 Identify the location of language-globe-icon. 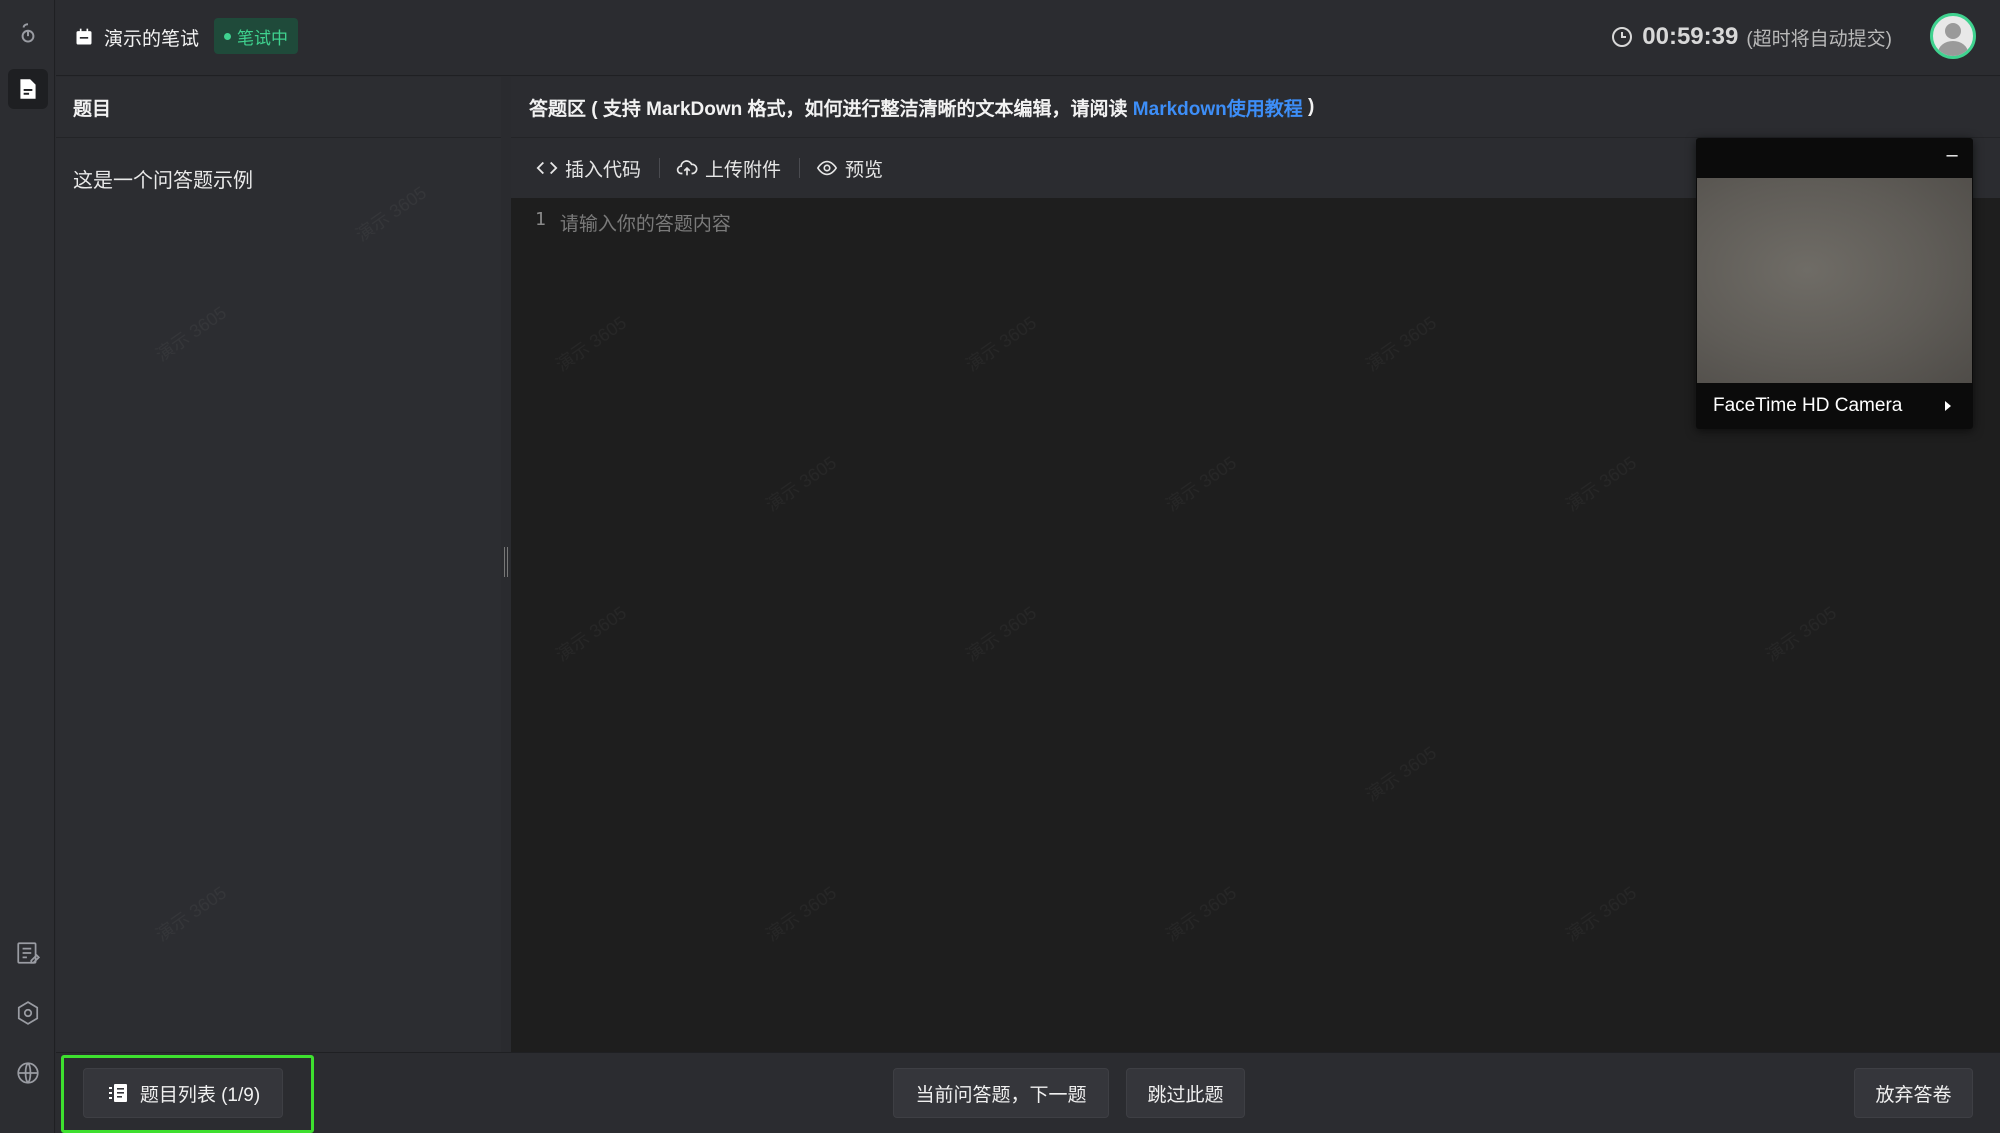
(28, 1073).